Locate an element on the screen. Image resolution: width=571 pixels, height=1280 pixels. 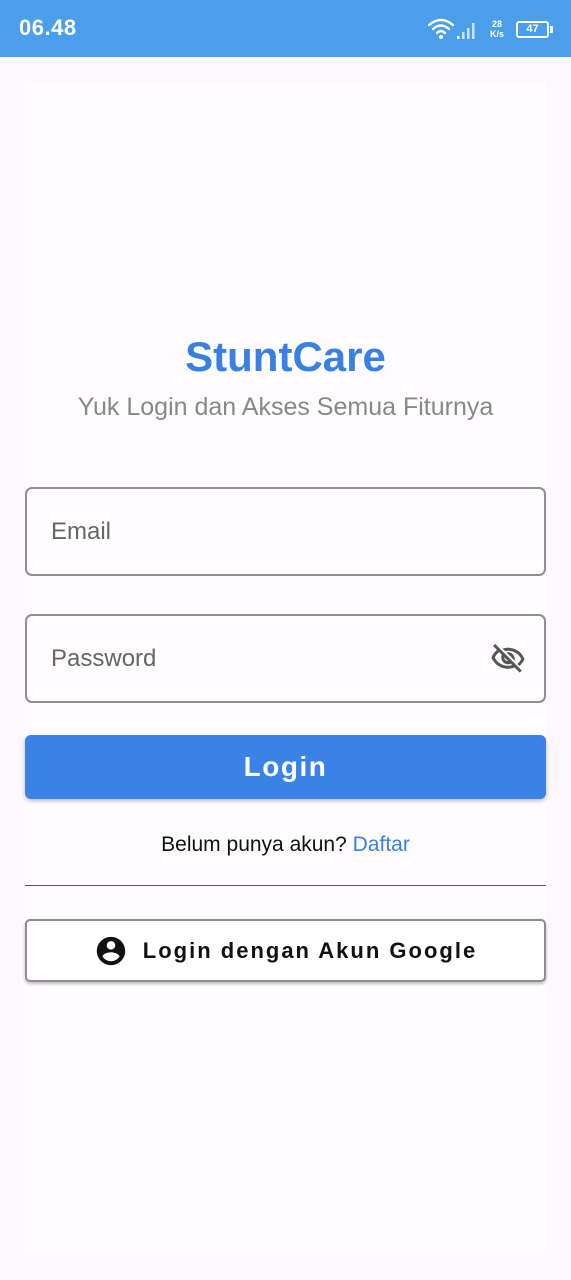
wifi-icon is located at coordinates (440, 28).